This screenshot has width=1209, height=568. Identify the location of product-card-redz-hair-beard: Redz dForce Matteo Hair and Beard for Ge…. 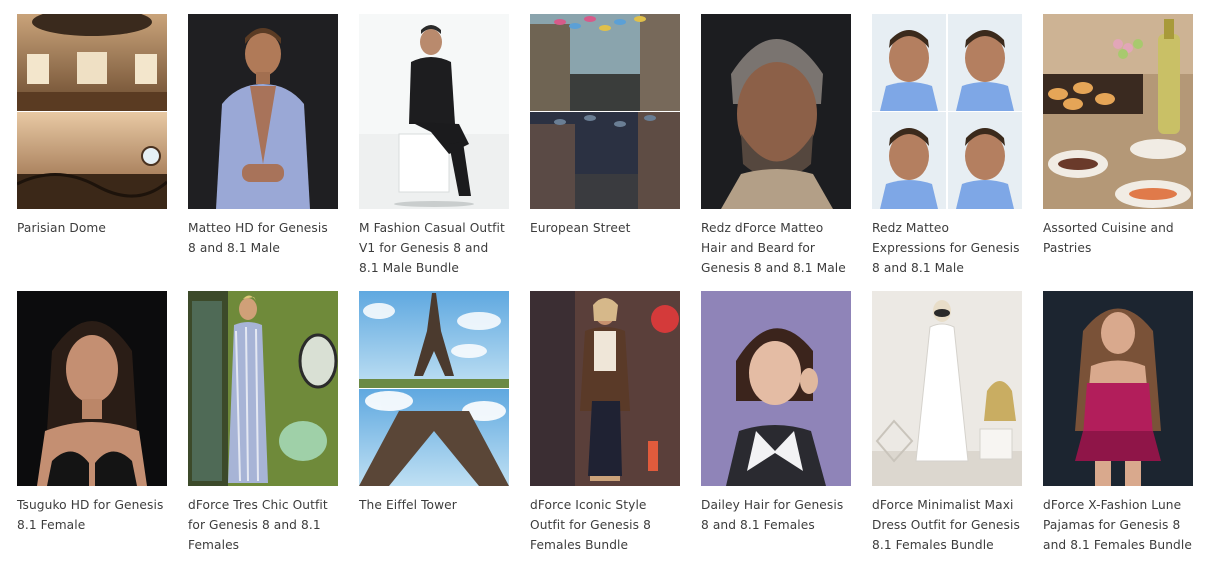
(776, 152).